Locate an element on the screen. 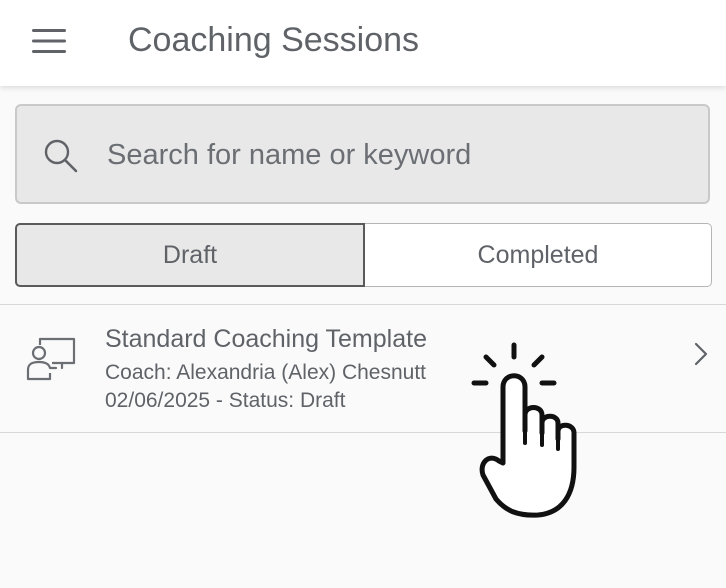 This screenshot has width=726, height=588. tab-completed: Completed is located at coordinates (538, 255).